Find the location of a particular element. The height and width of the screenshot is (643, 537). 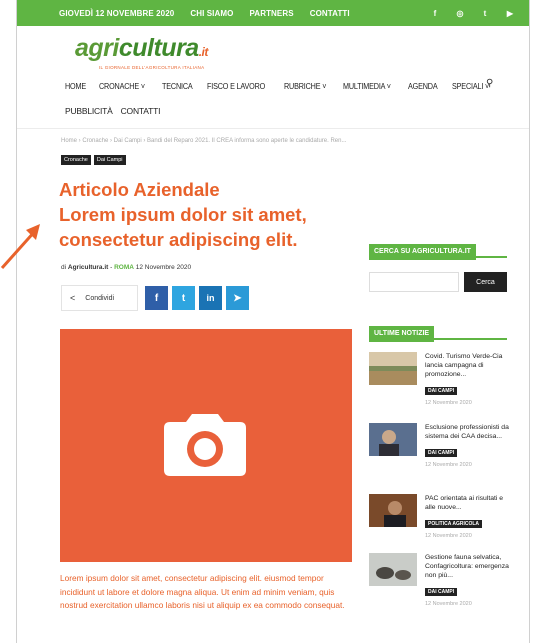

nav-speciali: SPECIALI ˅ is located at coordinates (470, 86).